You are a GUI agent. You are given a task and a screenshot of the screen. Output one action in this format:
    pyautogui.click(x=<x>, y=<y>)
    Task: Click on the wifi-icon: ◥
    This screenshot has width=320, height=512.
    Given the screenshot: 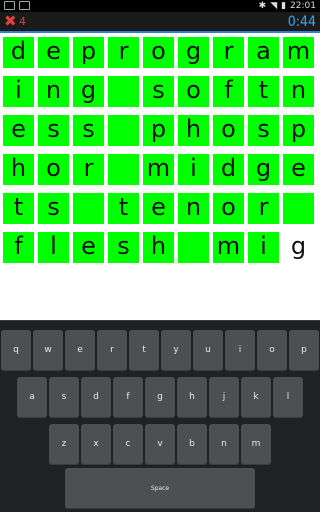 What is the action you would take?
    pyautogui.click(x=274, y=6)
    